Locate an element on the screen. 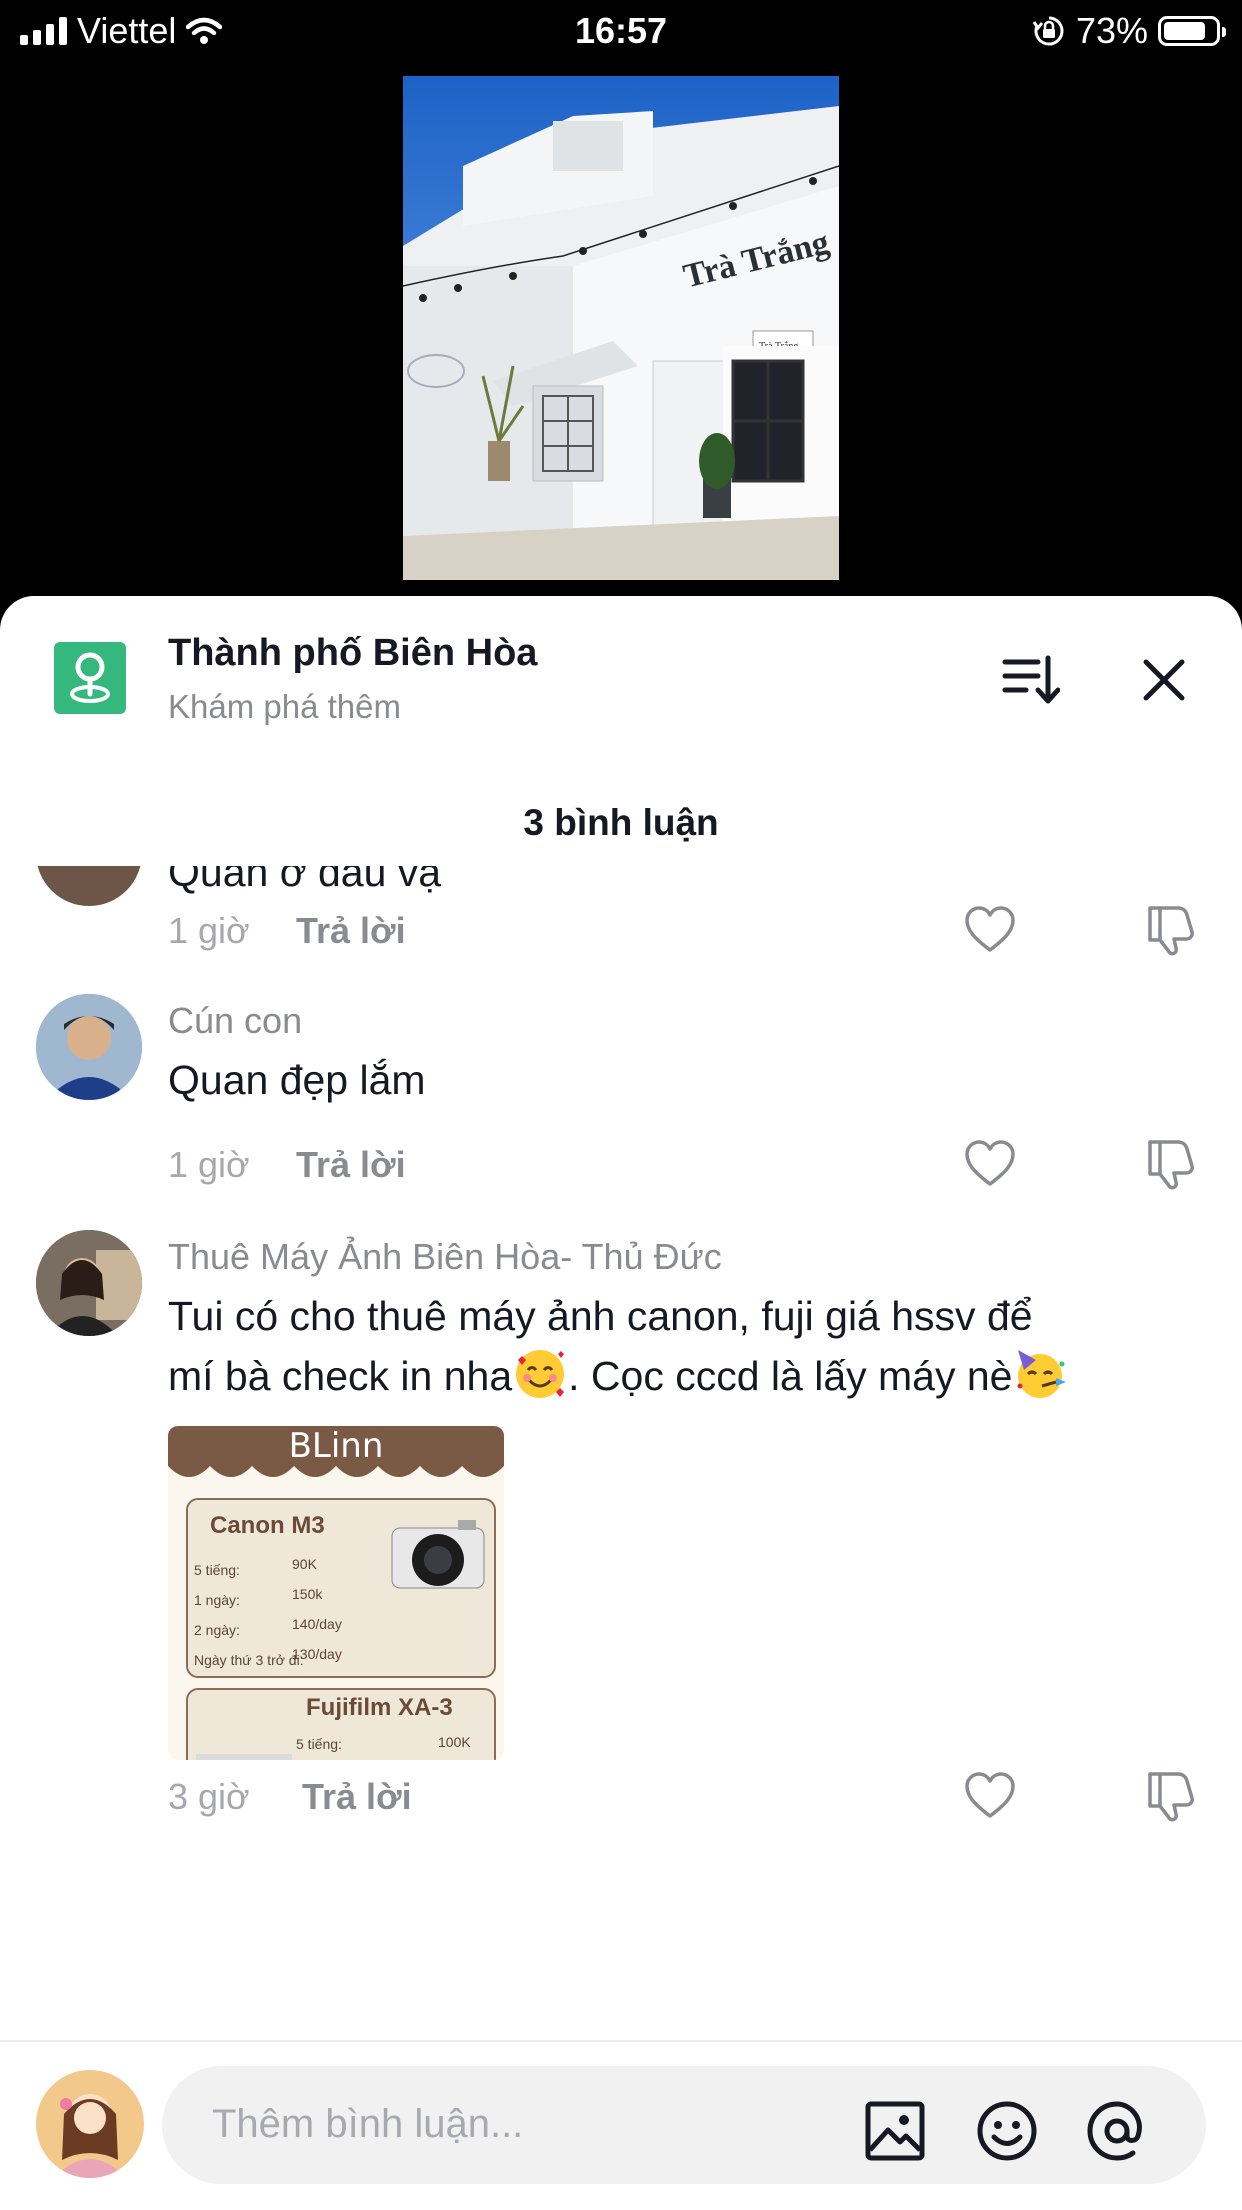 The height and width of the screenshot is (2210, 1242). post-photo: Trà Trắng Trà Trắng is located at coordinates (621, 328).